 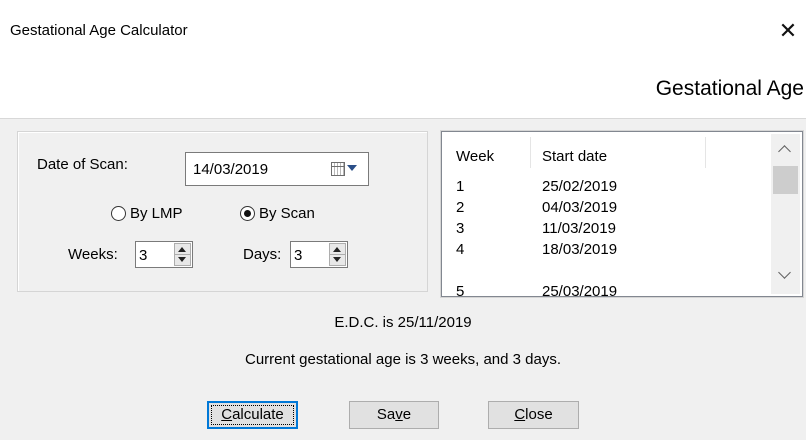 What do you see at coordinates (460, 186) in the screenshot?
I see `week-cell: 1` at bounding box center [460, 186].